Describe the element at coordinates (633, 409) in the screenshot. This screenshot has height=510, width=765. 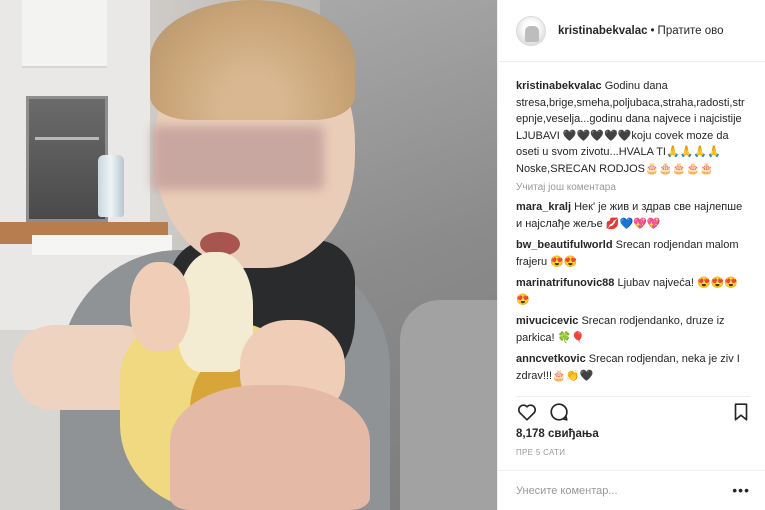
I see `action-bar` at that location.